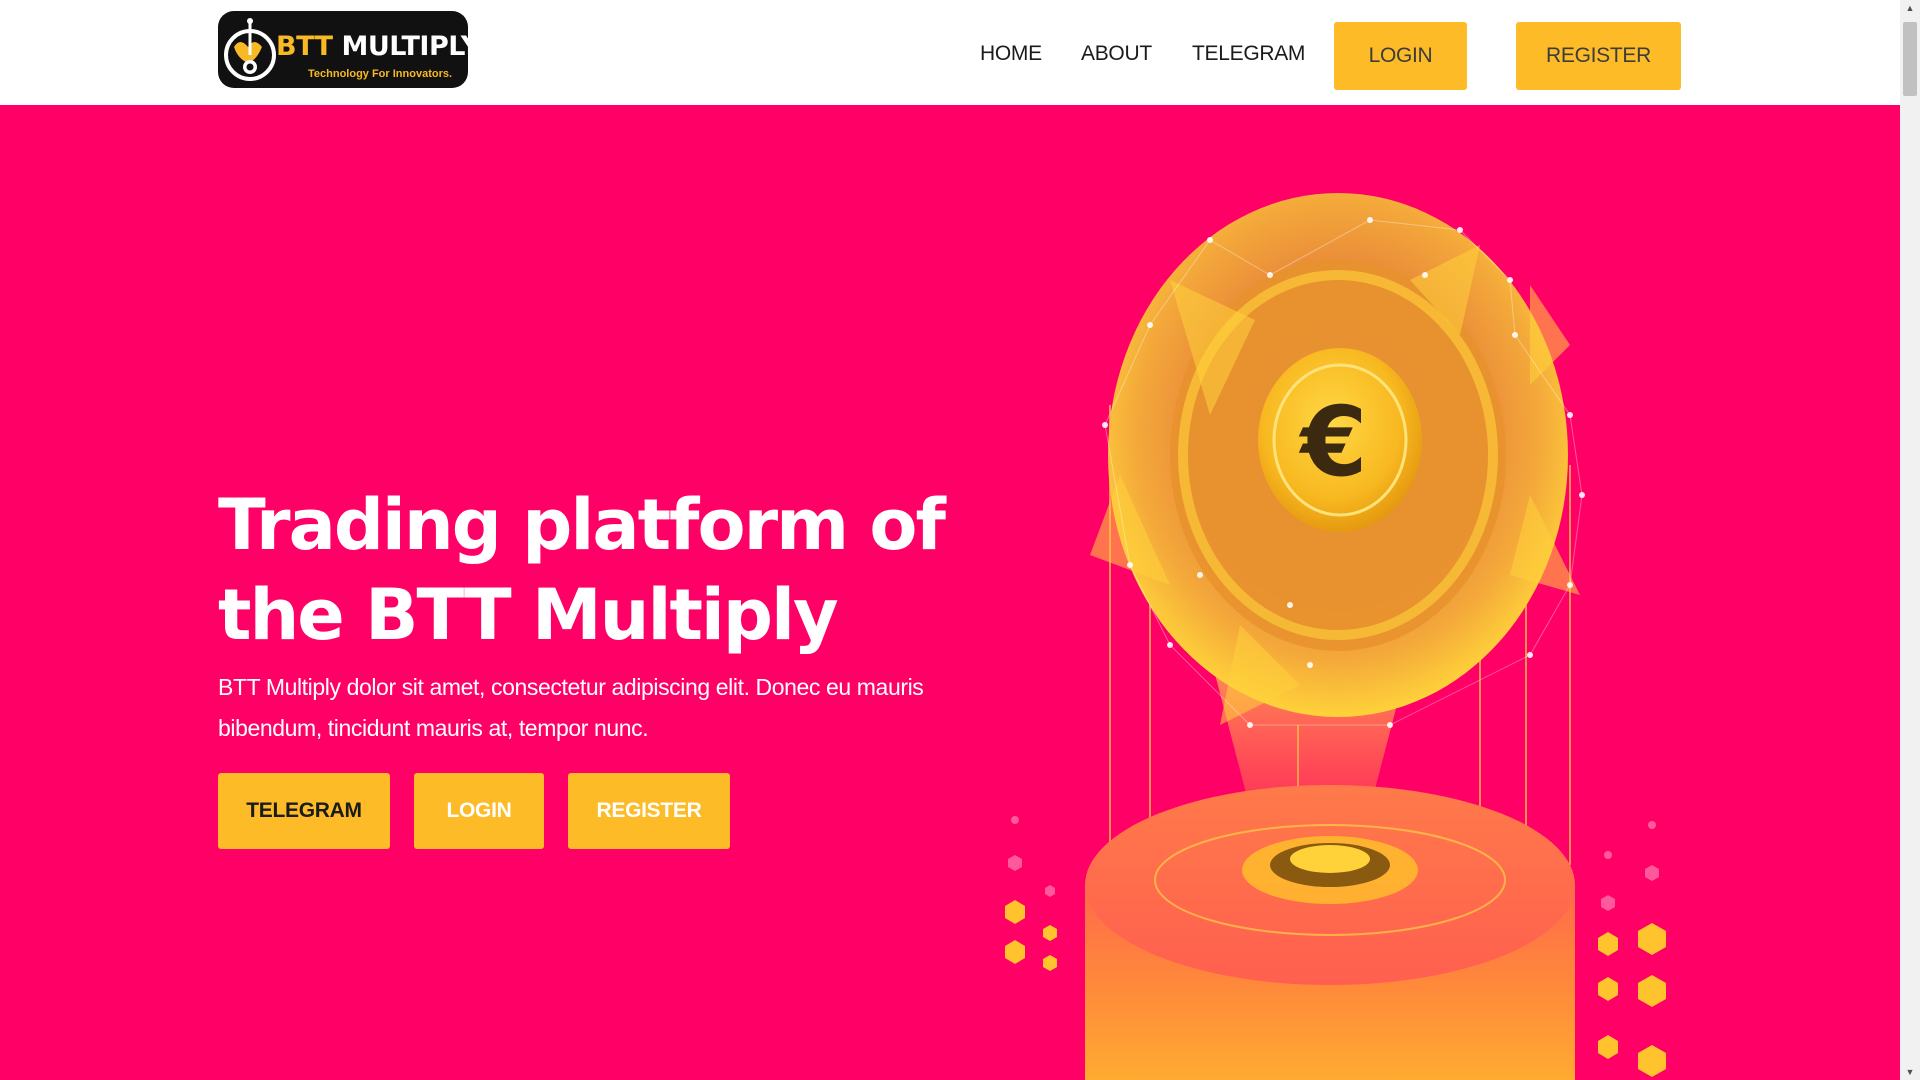 This screenshot has height=1080, width=1920. Describe the element at coordinates (372, 46) in the screenshot. I see `logo-title: BTT MULTIPLY` at that location.